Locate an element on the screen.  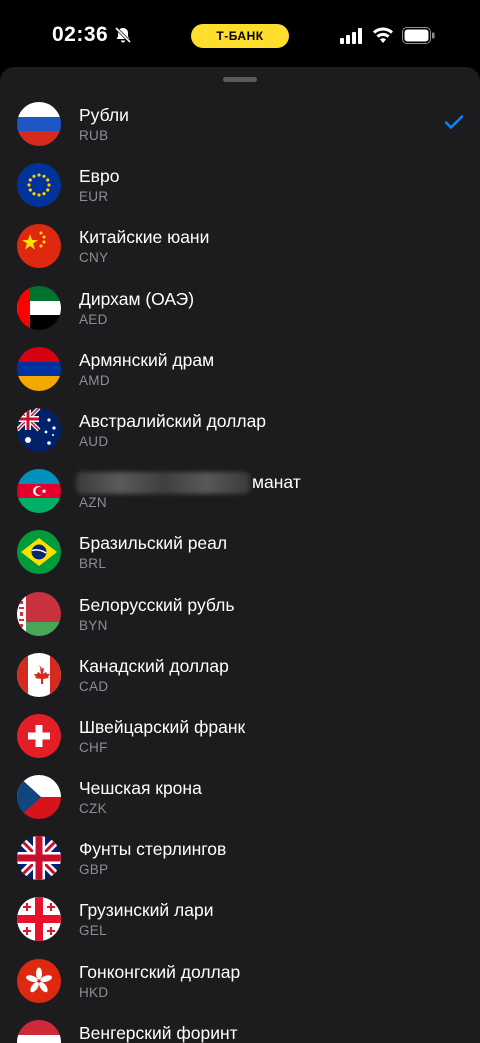
currency-row-eur: Евро EUR is located at coordinates (240, 184).